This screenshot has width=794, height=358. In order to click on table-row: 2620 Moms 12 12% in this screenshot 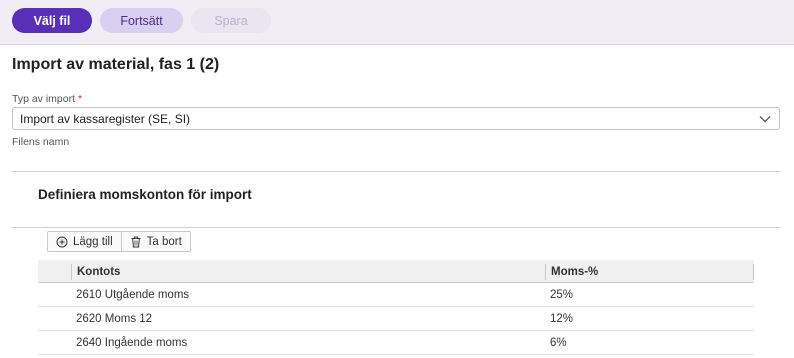, I will do `click(396, 319)`.